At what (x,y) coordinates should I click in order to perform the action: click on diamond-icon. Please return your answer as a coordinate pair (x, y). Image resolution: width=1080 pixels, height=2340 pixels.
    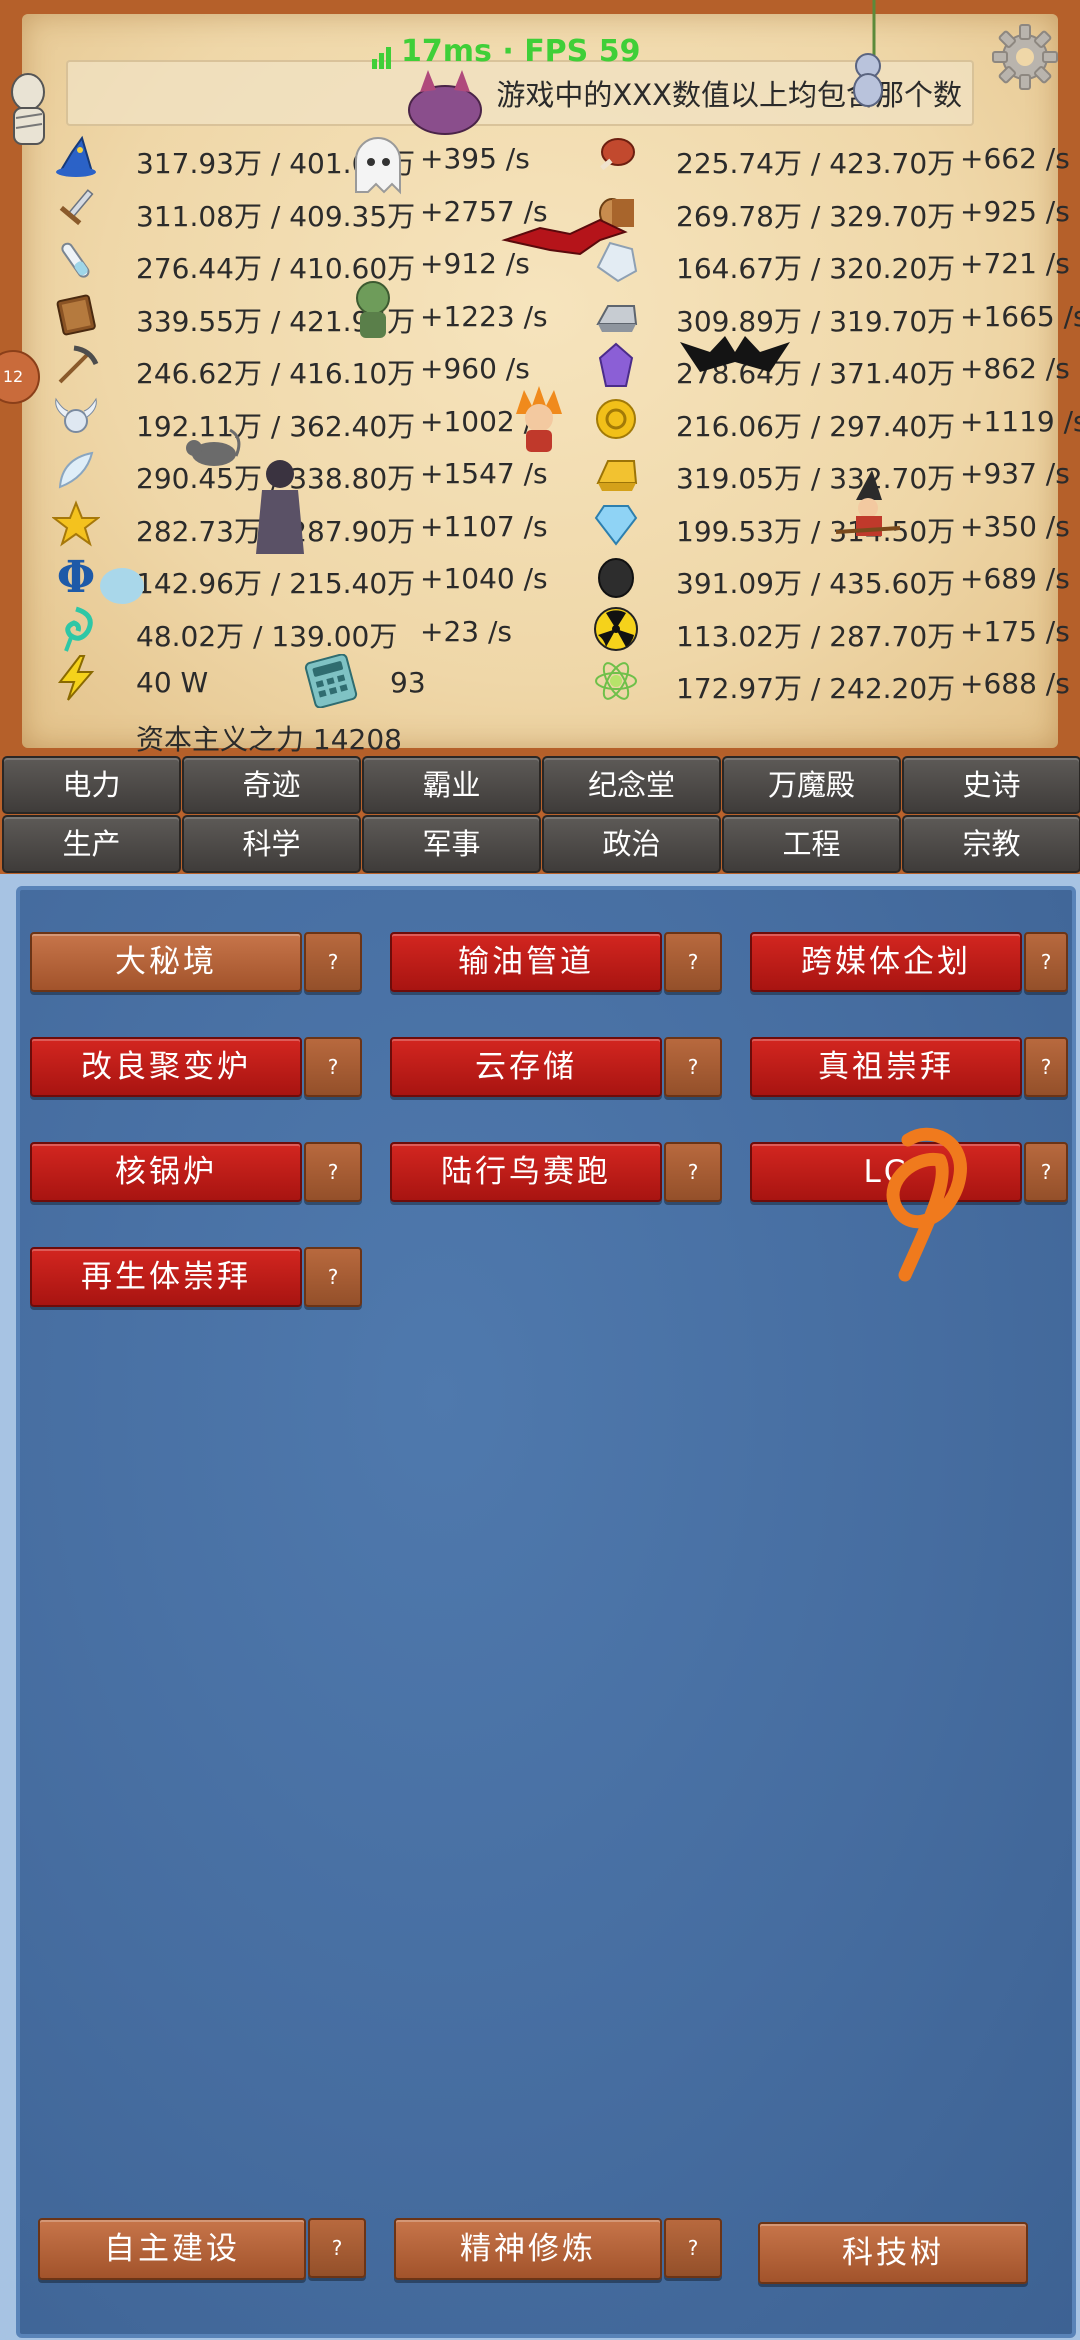
    Looking at the image, I should click on (616, 525).